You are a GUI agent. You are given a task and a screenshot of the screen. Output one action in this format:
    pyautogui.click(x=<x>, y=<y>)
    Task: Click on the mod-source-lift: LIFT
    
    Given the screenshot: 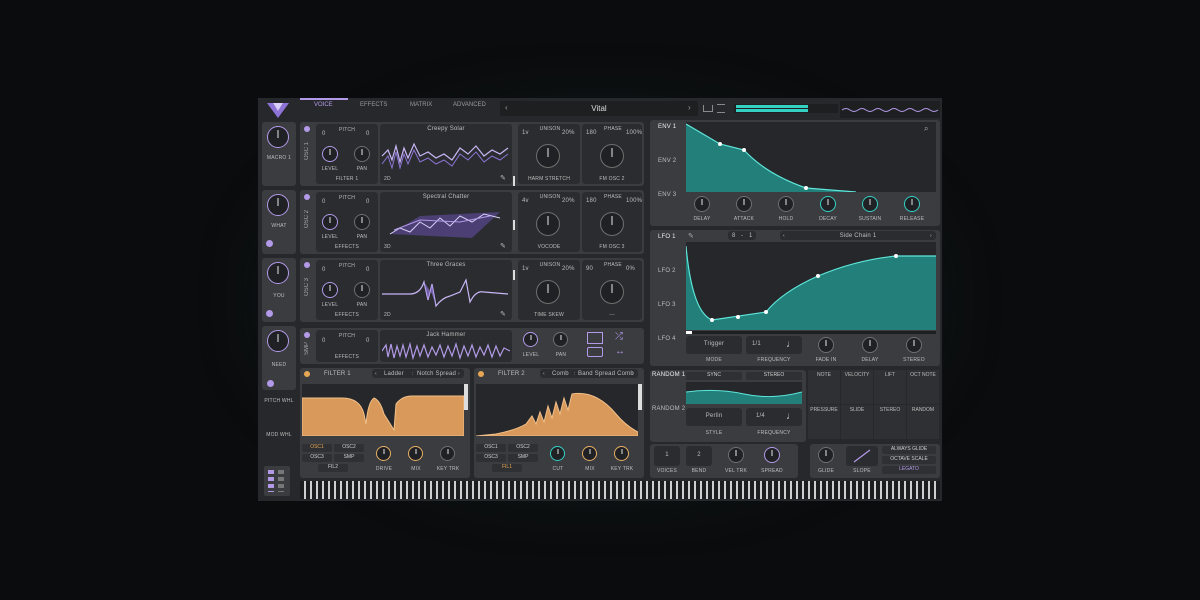 What is the action you would take?
    pyautogui.click(x=890, y=387)
    